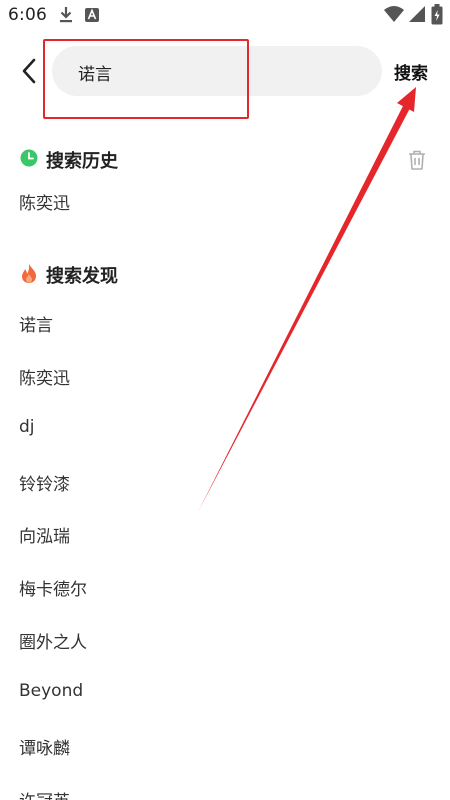 Image resolution: width=450 pixels, height=800 pixels. What do you see at coordinates (27, 427) in the screenshot?
I see `discover-item: dj` at bounding box center [27, 427].